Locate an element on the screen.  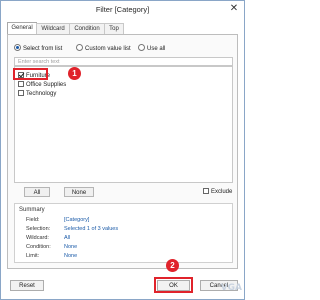
summary-row-condition: Condition: None is located at coordinates (51, 247).